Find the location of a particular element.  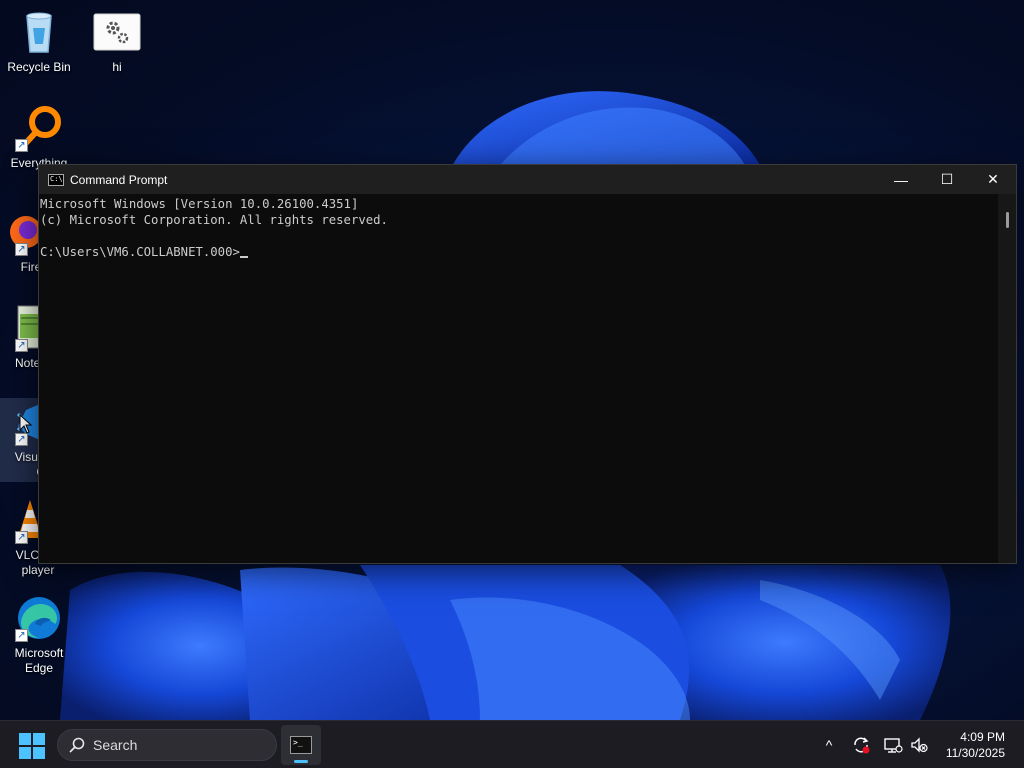

desktop-icon-label-line1: Microsoft is located at coordinates (39, 653).